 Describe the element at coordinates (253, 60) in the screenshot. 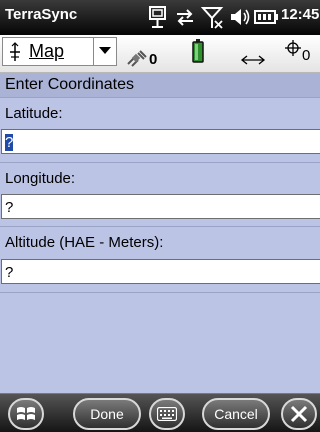

I see `arrows-icon` at that location.